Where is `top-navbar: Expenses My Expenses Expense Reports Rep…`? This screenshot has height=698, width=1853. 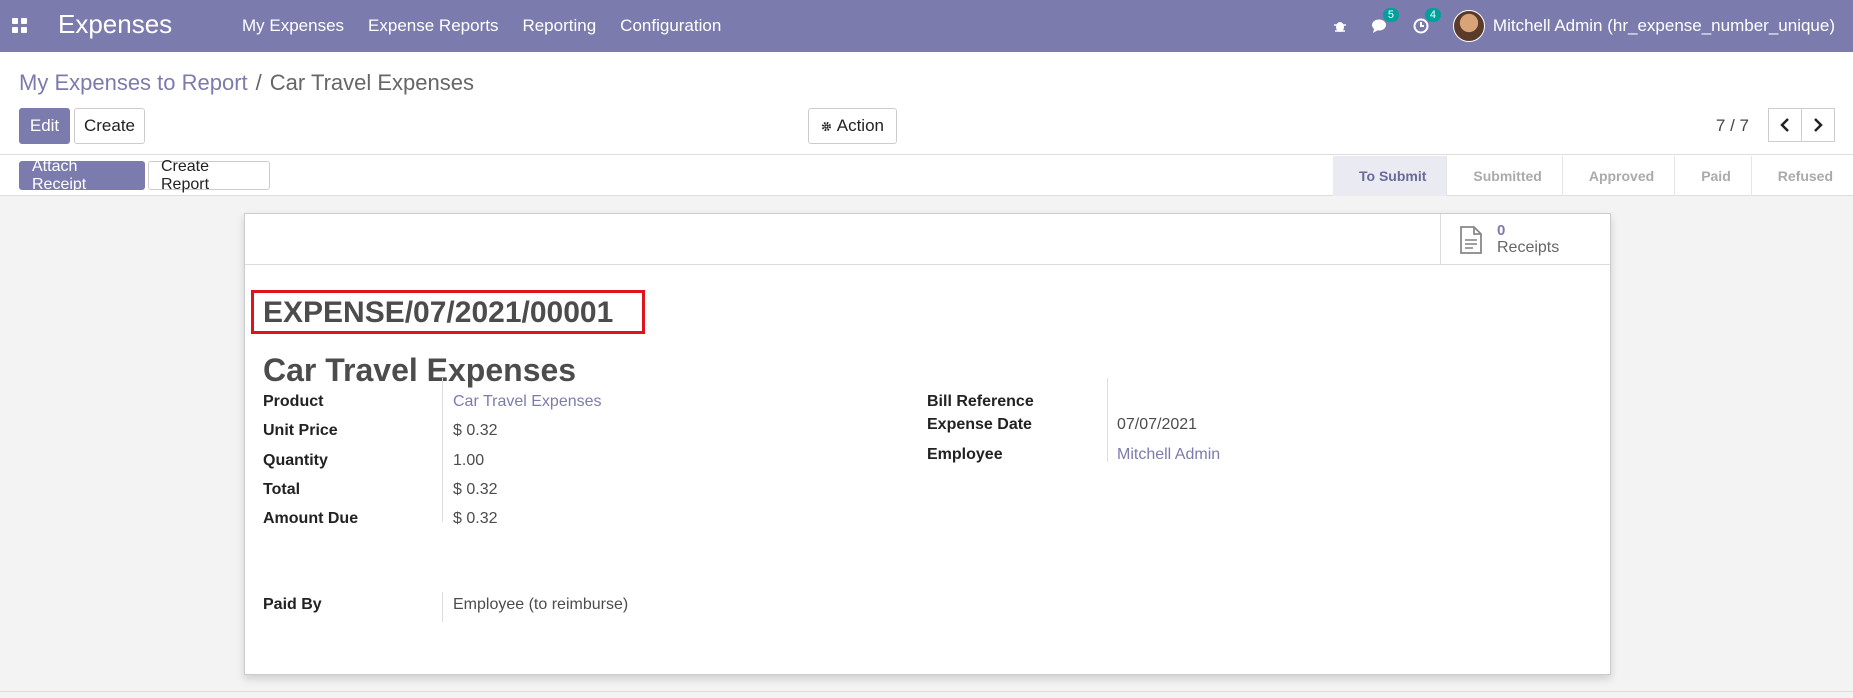 top-navbar: Expenses My Expenses Expense Reports Rep… is located at coordinates (926, 26).